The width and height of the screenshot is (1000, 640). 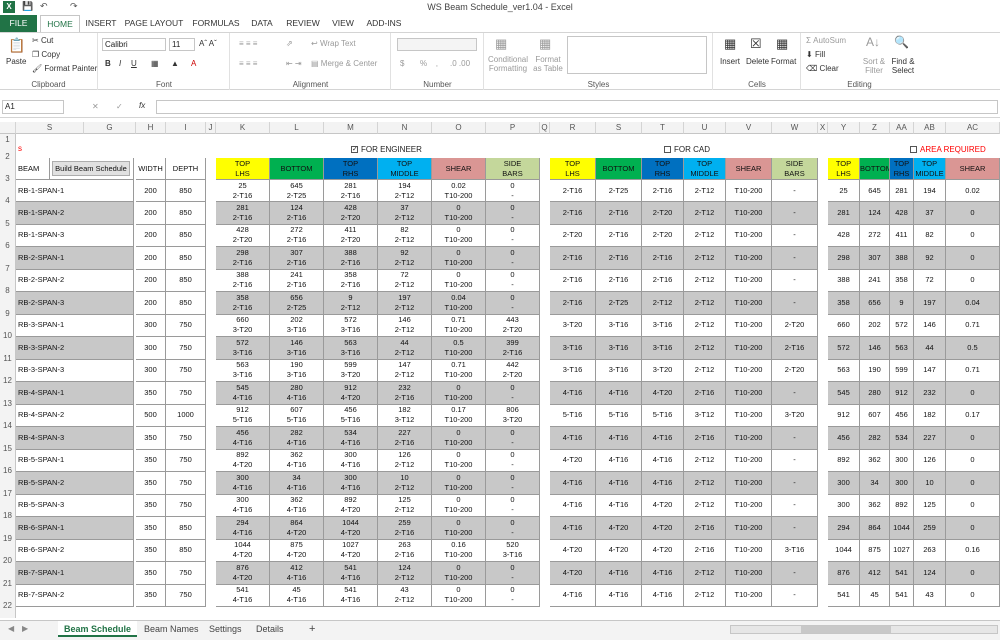 What do you see at coordinates (844, 169) in the screenshot?
I see `area-header-cell: TOP LHS` at bounding box center [844, 169].